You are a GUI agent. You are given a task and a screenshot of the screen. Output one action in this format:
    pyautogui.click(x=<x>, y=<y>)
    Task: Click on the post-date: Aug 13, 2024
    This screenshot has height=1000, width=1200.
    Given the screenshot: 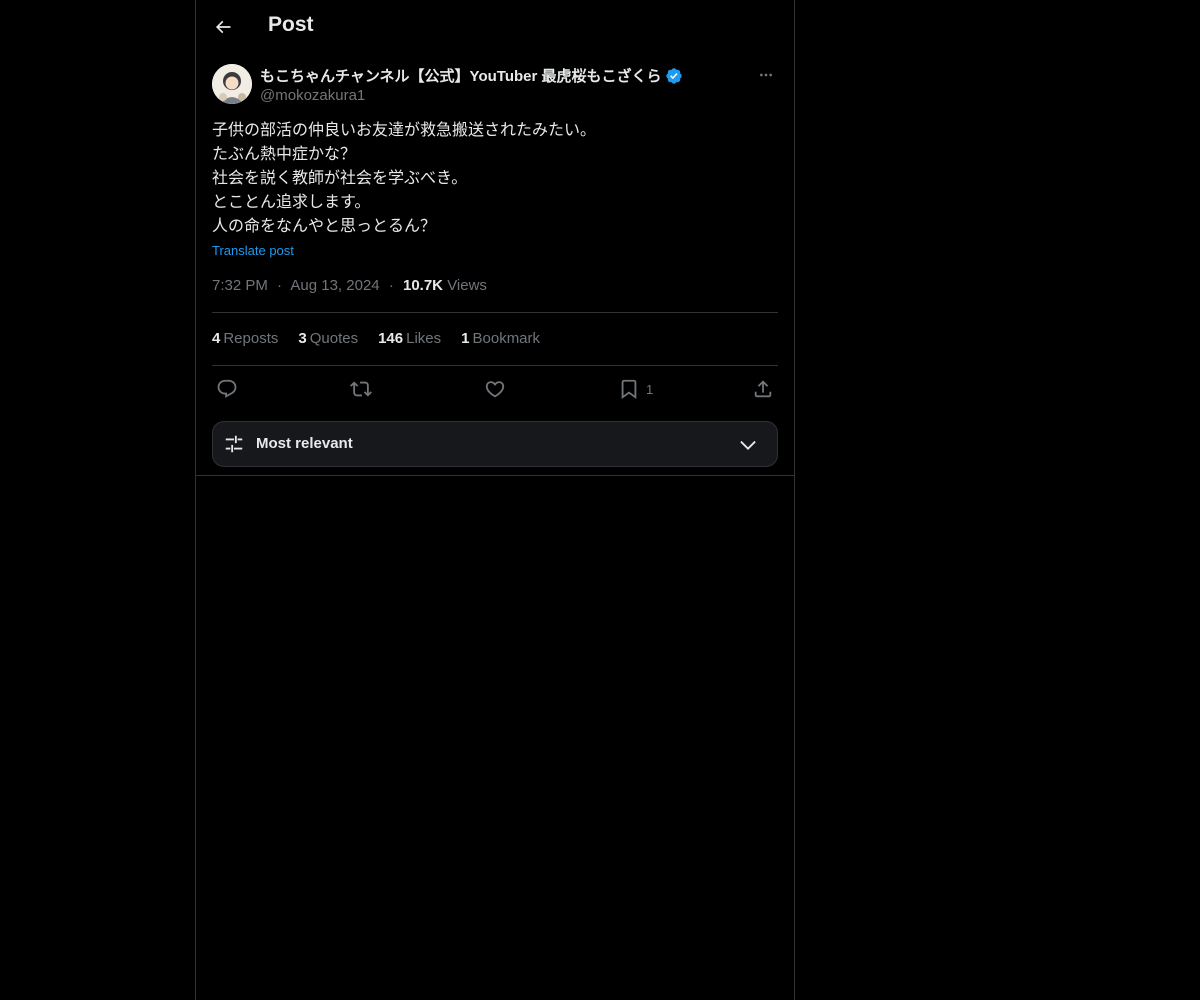 What is the action you would take?
    pyautogui.click(x=334, y=285)
    